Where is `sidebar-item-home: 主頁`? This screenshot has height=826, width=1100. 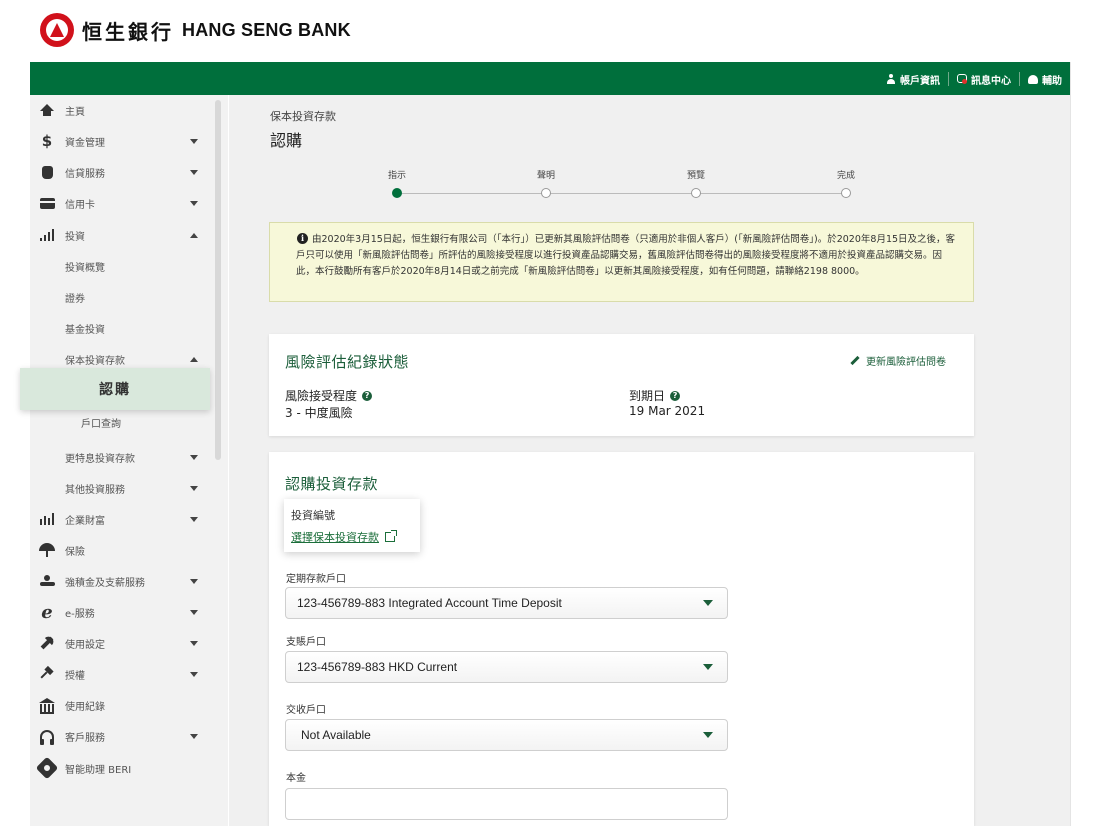 sidebar-item-home: 主頁 is located at coordinates (120, 110).